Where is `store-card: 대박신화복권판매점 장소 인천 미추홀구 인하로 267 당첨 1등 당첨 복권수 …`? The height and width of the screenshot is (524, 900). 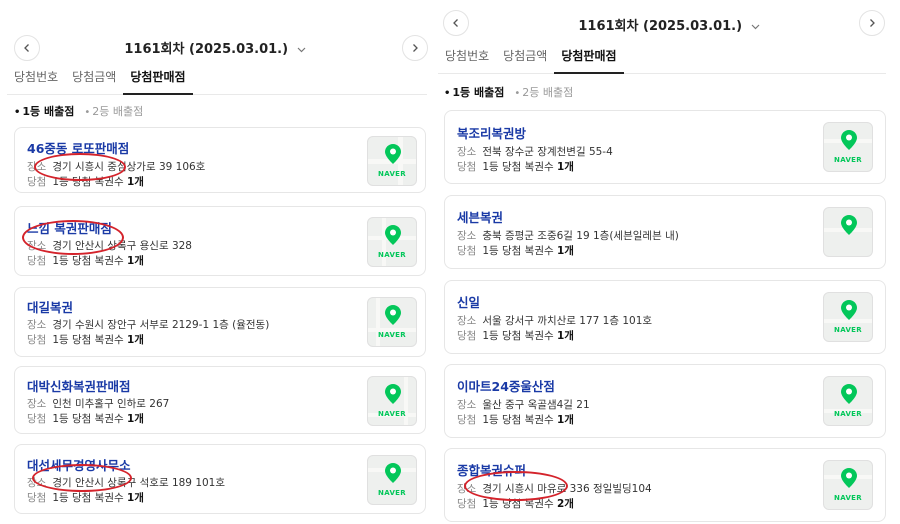
store-card: 대박신화복권판매점 장소 인천 미추홀구 인하로 267 당첨 1등 당첨 복권수 … is located at coordinates (220, 400).